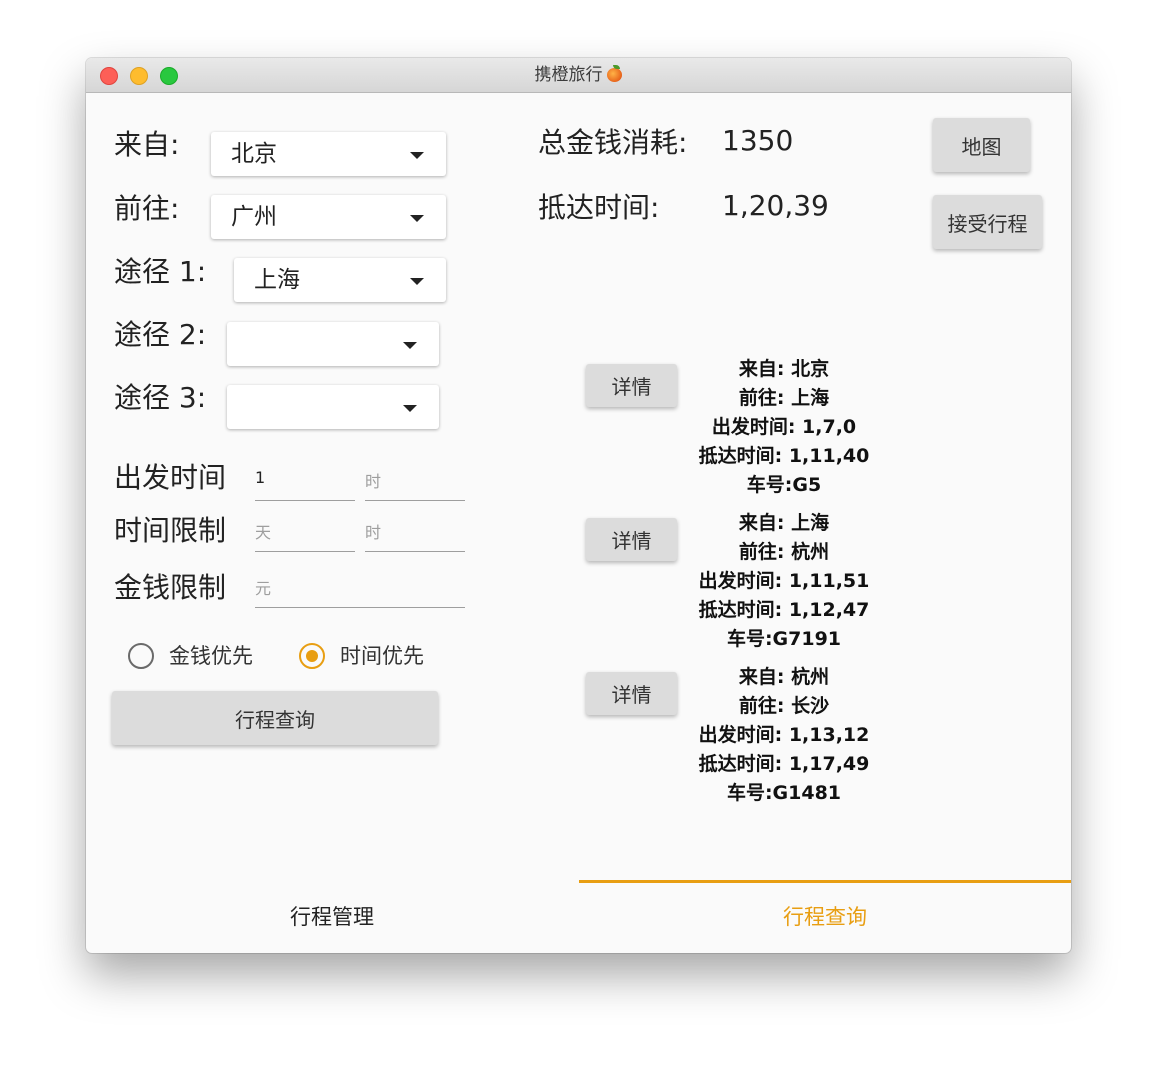 The width and height of the screenshot is (1157, 1068). What do you see at coordinates (263, 588) in the screenshot?
I see `money-limit-placeholder: 元` at bounding box center [263, 588].